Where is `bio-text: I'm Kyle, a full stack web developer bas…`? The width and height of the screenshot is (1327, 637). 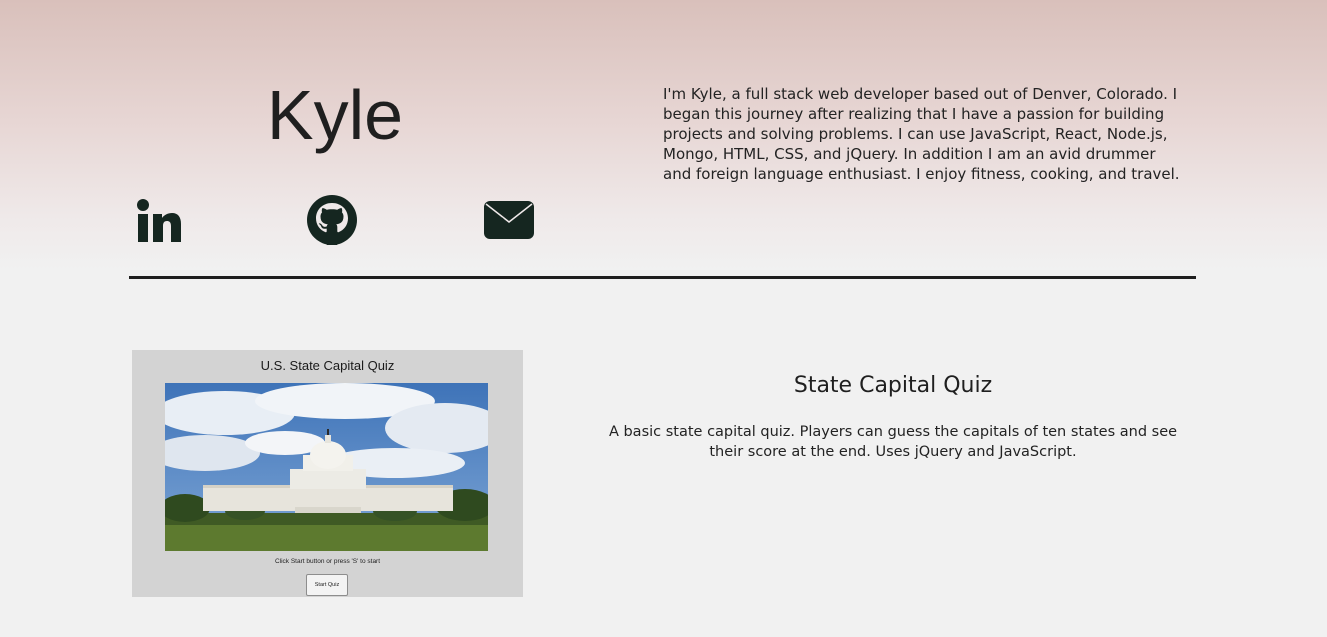 bio-text: I'm Kyle, a full stack web developer bas… is located at coordinates (921, 134).